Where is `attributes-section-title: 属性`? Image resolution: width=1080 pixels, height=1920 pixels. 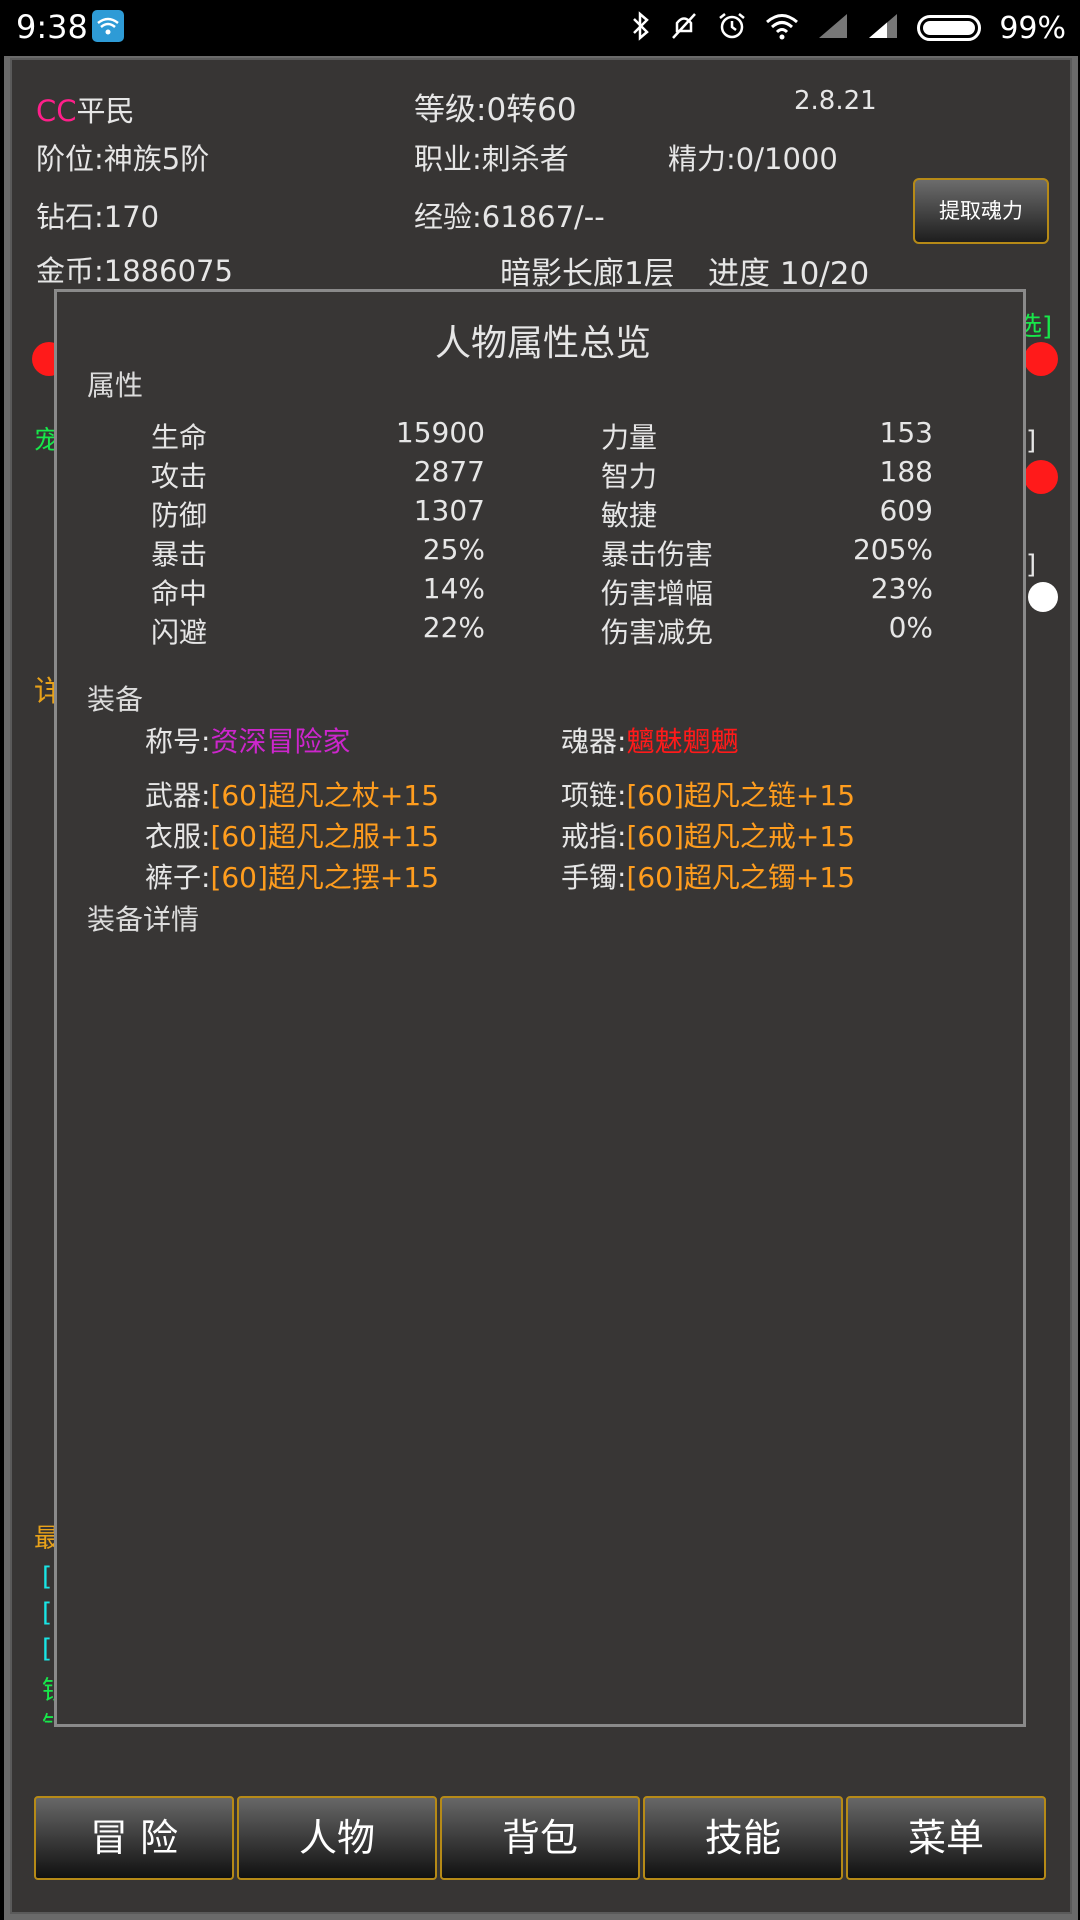 attributes-section-title: 属性 is located at coordinates (115, 385).